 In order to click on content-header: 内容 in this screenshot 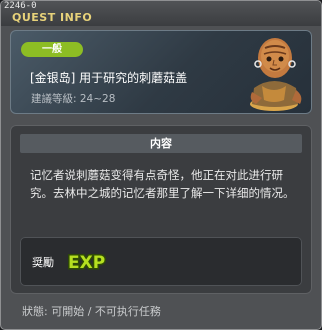, I will do `click(161, 143)`.